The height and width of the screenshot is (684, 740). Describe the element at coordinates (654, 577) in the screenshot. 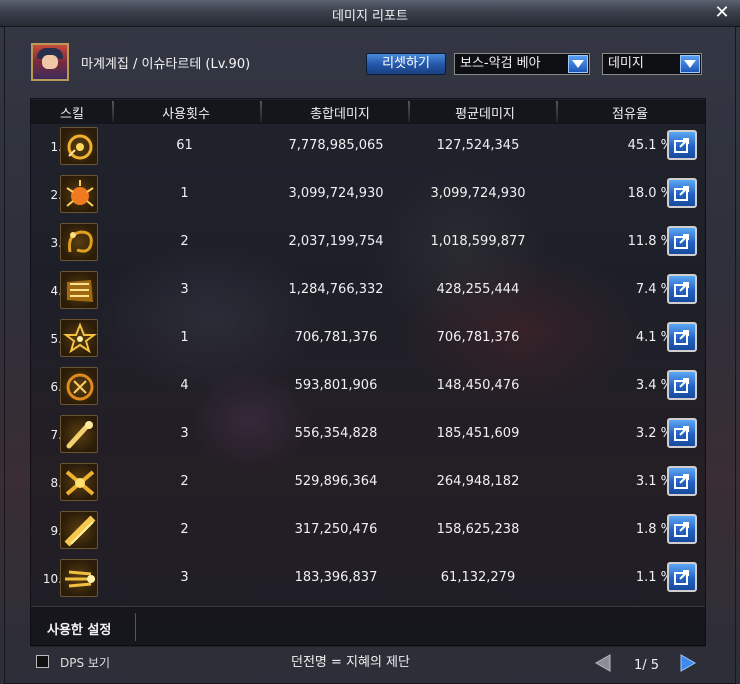

I see `row-share: 1.1 %` at that location.